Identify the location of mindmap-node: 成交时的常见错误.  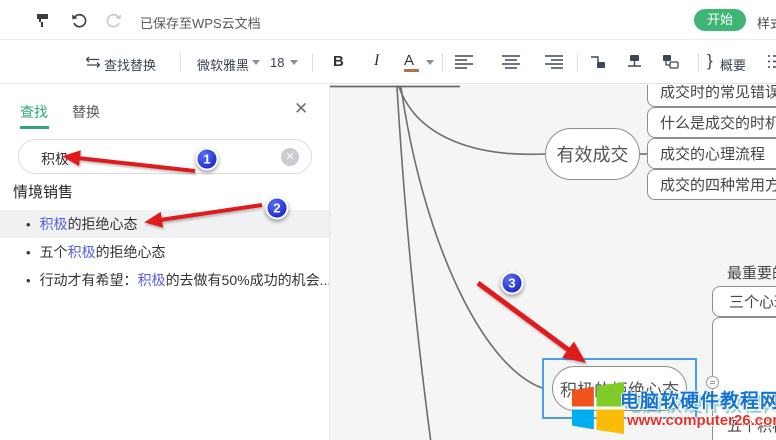
(711, 96).